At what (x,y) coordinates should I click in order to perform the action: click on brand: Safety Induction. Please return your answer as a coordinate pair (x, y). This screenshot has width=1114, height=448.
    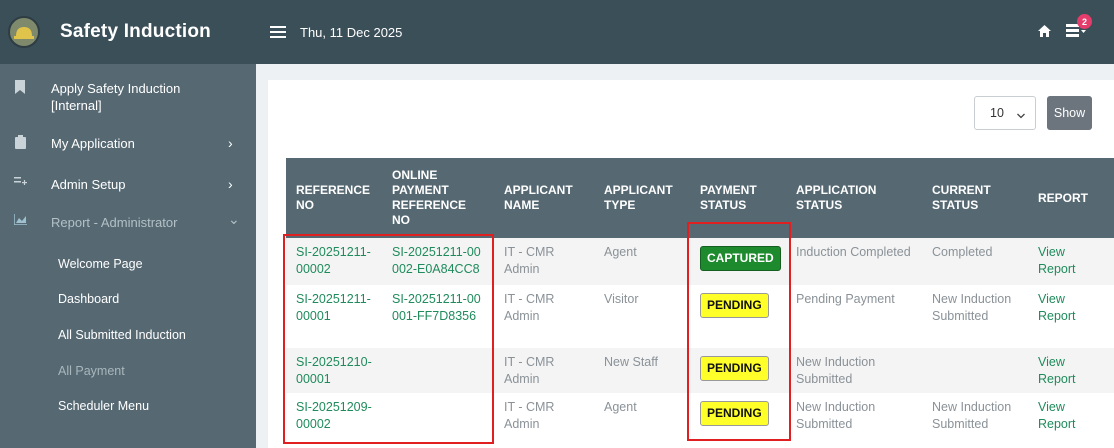
    Looking at the image, I should click on (128, 32).